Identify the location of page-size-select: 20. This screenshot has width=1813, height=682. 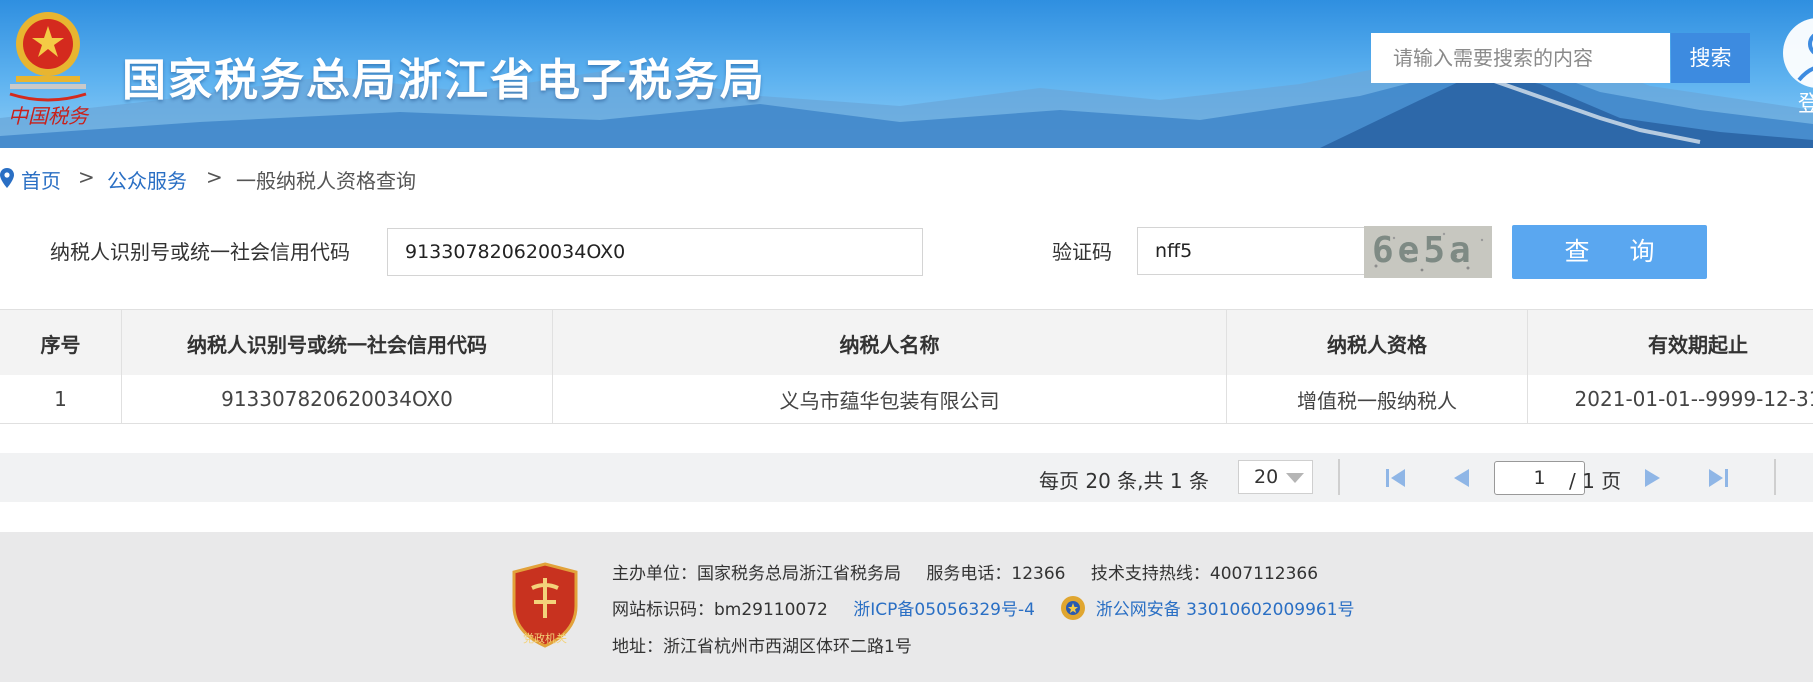
(1275, 477).